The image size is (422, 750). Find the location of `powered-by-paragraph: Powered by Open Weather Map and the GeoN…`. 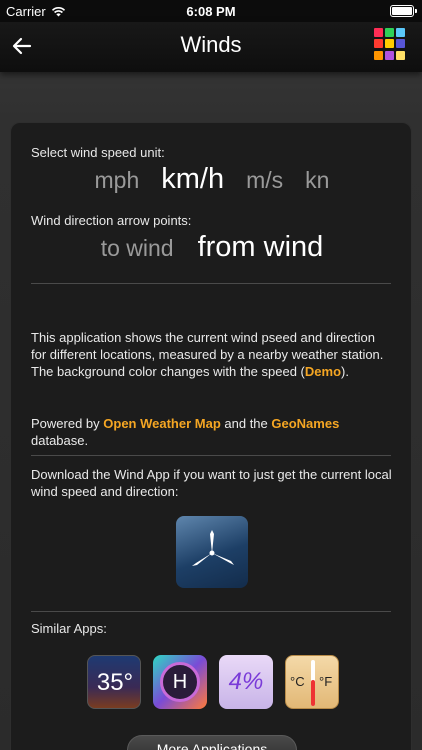

powered-by-paragraph: Powered by Open Weather Map and the GeoN… is located at coordinates (185, 432).